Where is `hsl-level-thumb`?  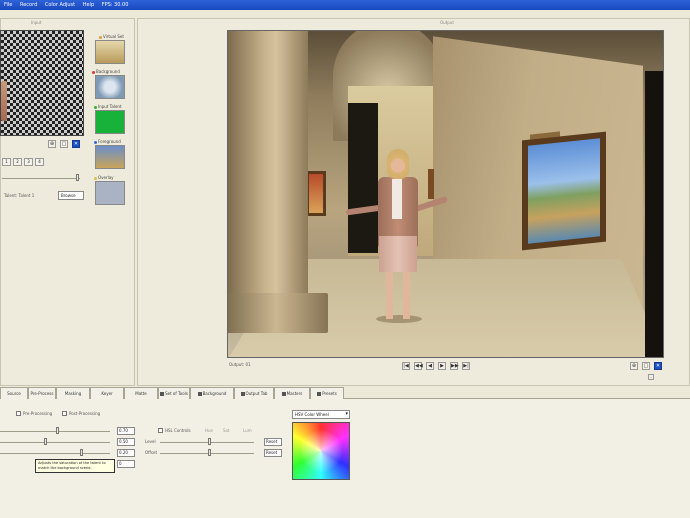 hsl-level-thumb is located at coordinates (209, 441).